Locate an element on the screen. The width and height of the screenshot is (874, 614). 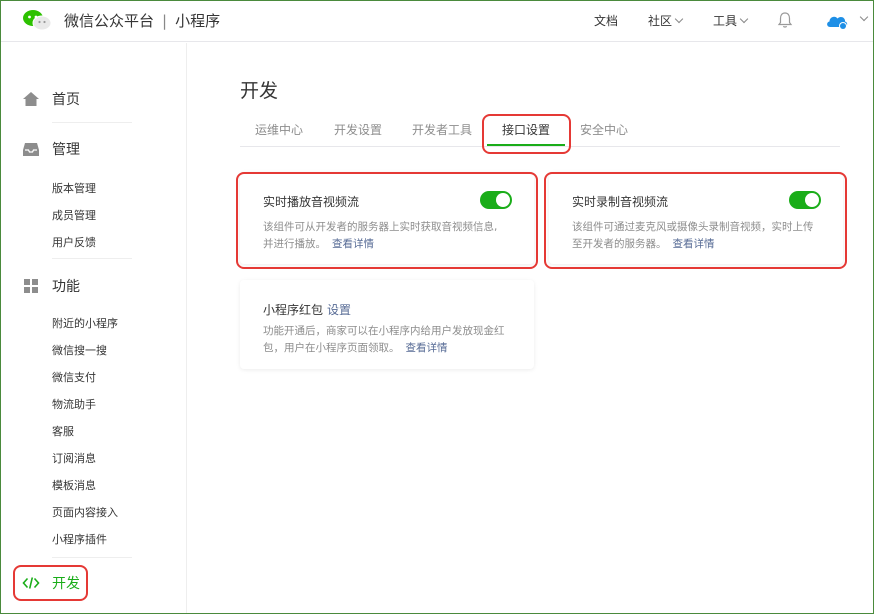
nav-tools-label: 工具 is located at coordinates (725, 21).